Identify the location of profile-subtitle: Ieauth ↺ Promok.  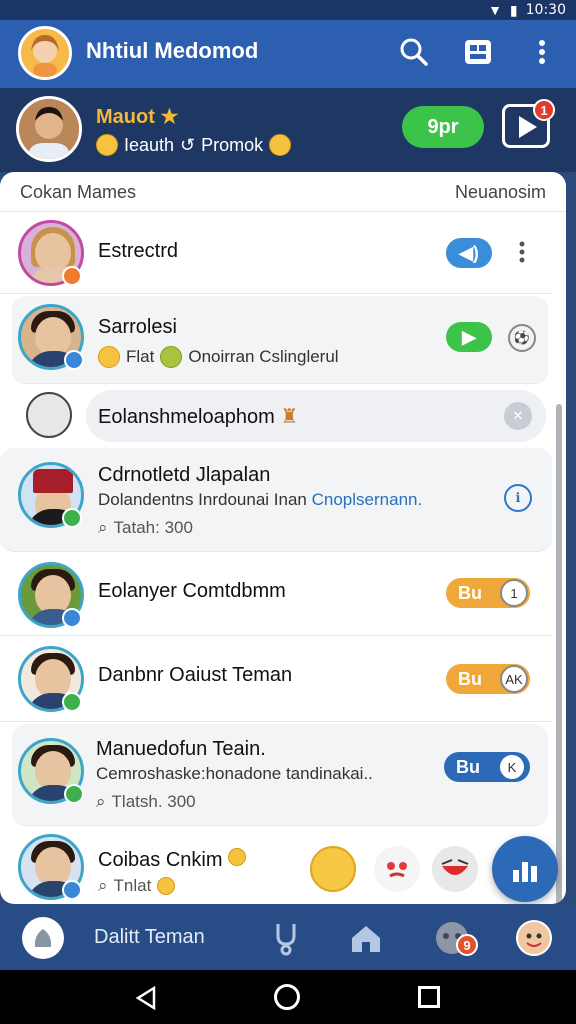
(194, 145).